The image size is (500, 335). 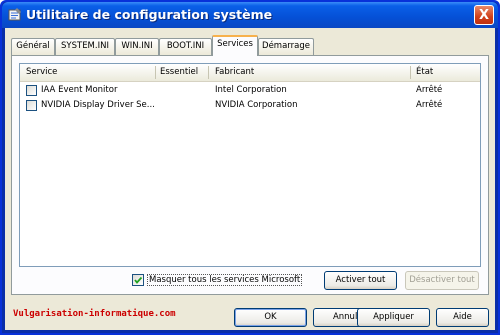 I want to click on ok-button: OK, so click(x=270, y=317).